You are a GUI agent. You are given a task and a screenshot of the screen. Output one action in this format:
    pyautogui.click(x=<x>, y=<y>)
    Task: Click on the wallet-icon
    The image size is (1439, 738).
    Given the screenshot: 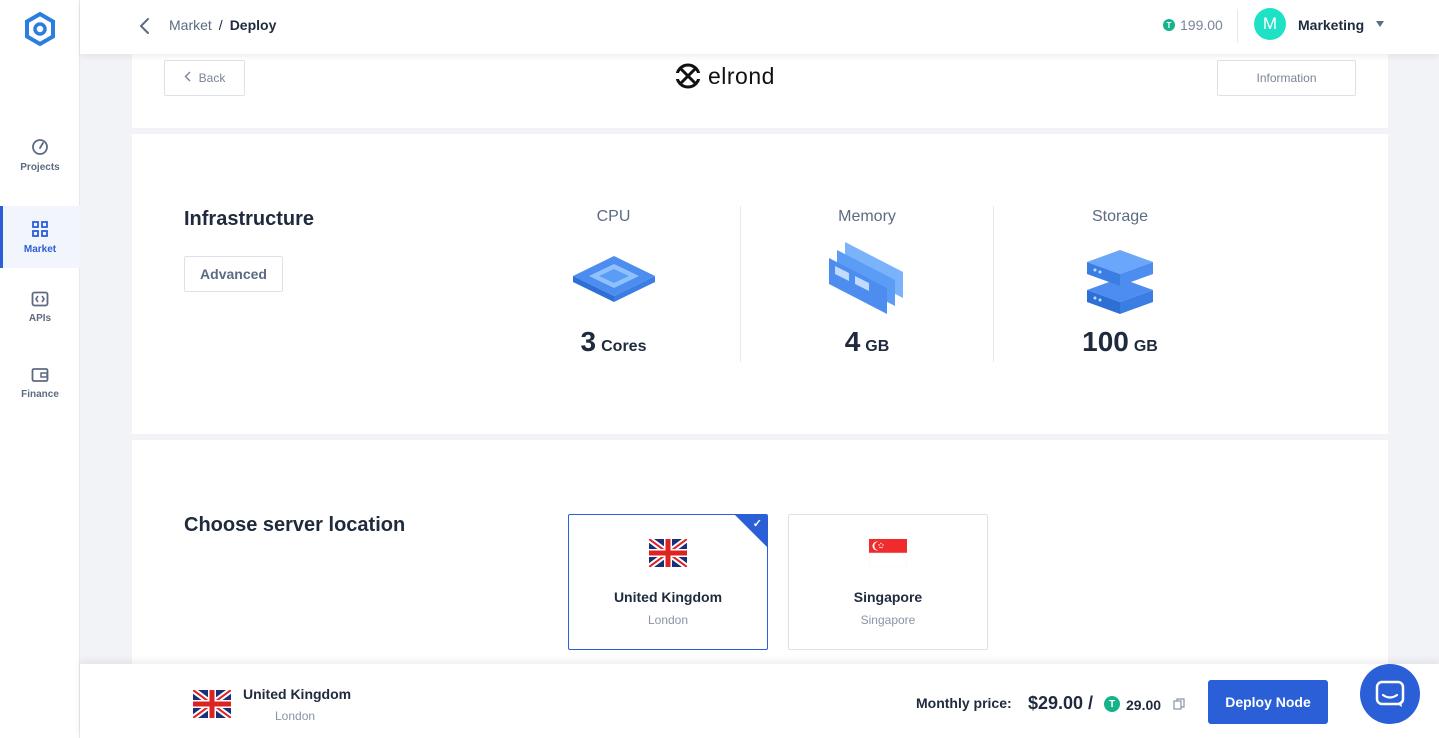 What is the action you would take?
    pyautogui.click(x=40, y=374)
    